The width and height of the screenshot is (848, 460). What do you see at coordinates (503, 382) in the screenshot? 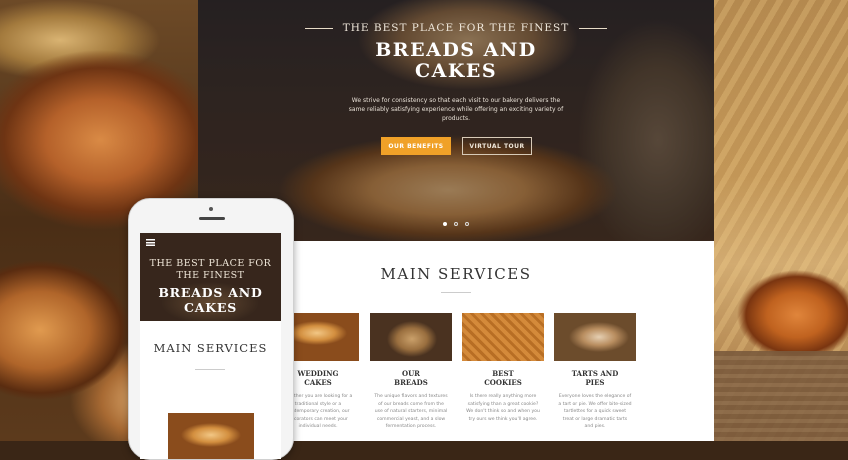
I see `service-name-line2: COOKIES` at bounding box center [503, 382].